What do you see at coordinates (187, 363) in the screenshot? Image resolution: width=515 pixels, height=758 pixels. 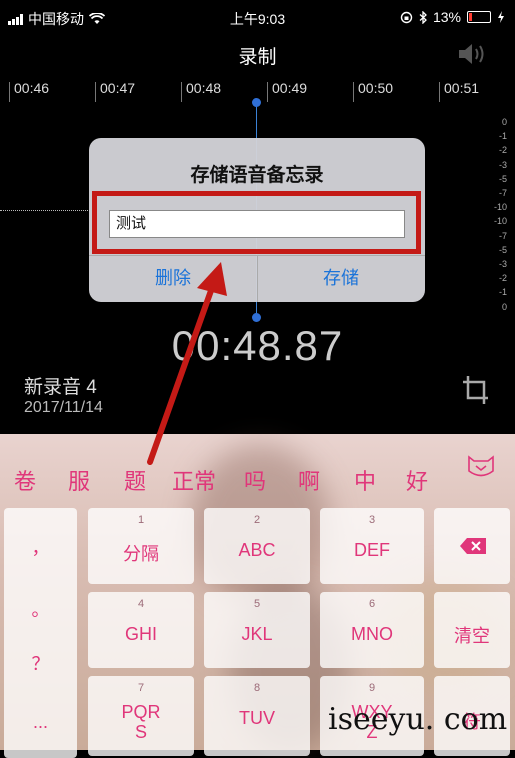 I see `annotation-arrow-icon` at bounding box center [187, 363].